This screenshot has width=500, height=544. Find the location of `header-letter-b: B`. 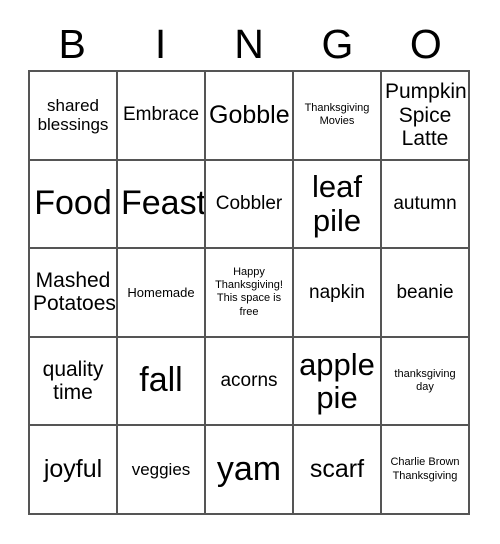

header-letter-b: B is located at coordinates (72, 43).